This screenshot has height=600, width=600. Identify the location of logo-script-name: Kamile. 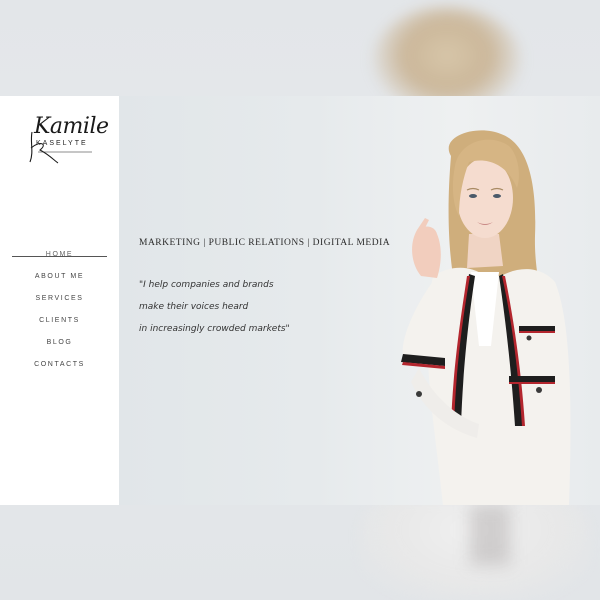
(71, 126).